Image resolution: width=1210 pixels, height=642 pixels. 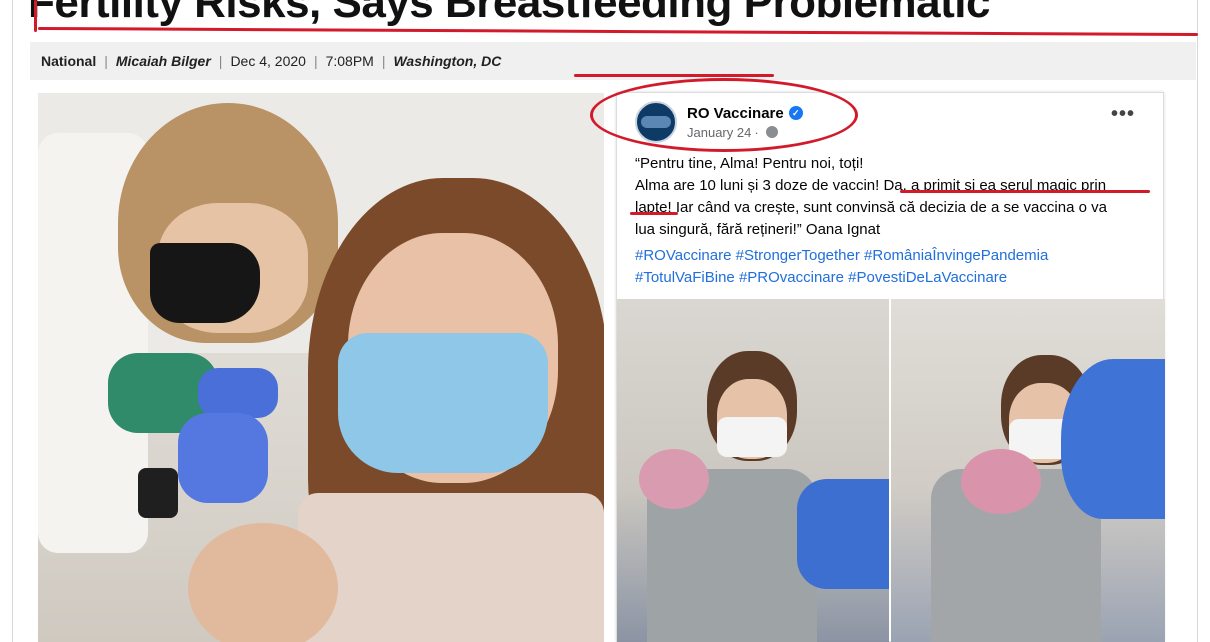 I want to click on byline-location: Washington, DC, so click(x=447, y=61).